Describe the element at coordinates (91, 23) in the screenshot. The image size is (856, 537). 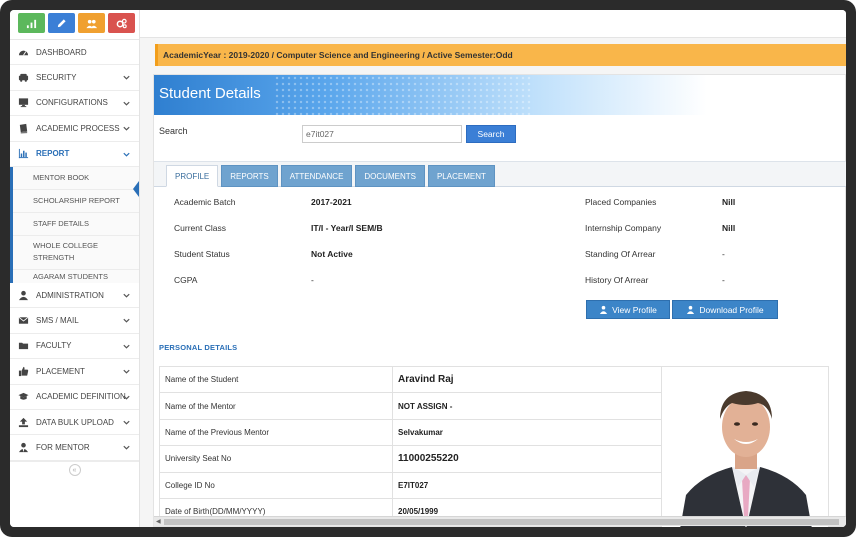
I see `users-shortcut-button` at that location.